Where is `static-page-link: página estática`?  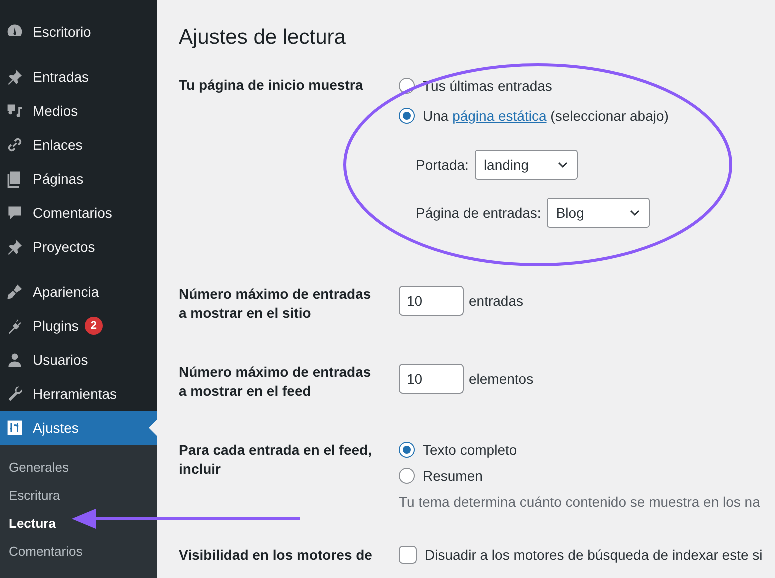
static-page-link: página estática is located at coordinates (499, 116).